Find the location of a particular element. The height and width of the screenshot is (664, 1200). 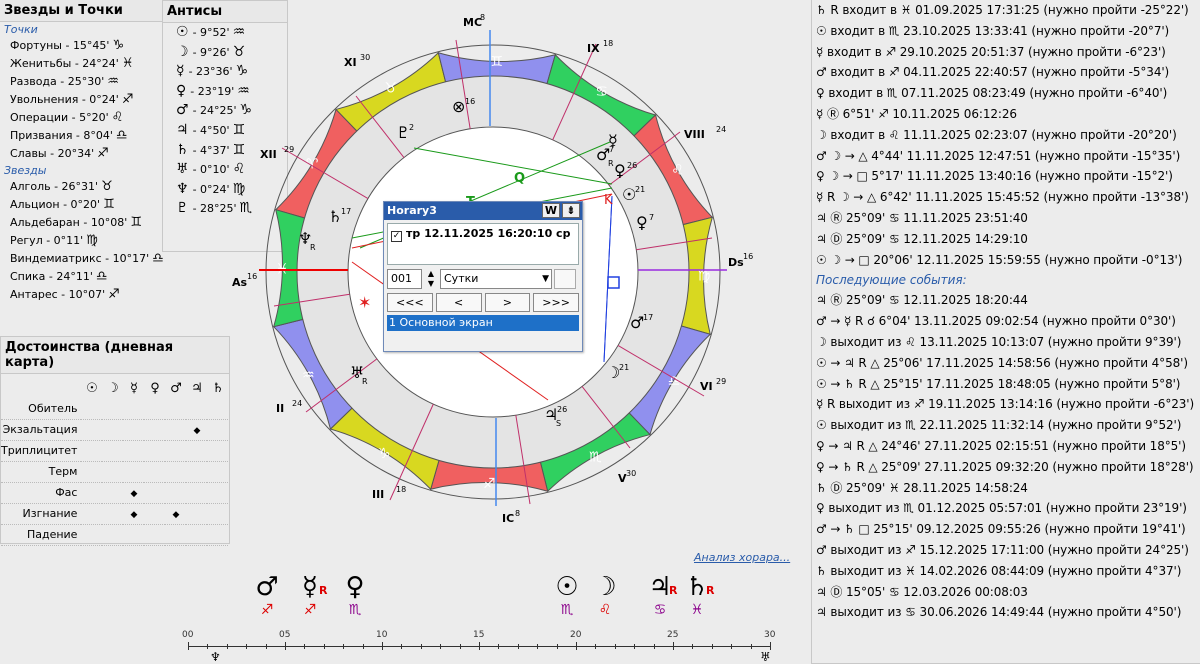

point-label: Развода - 25°30' is located at coordinates (57, 81).